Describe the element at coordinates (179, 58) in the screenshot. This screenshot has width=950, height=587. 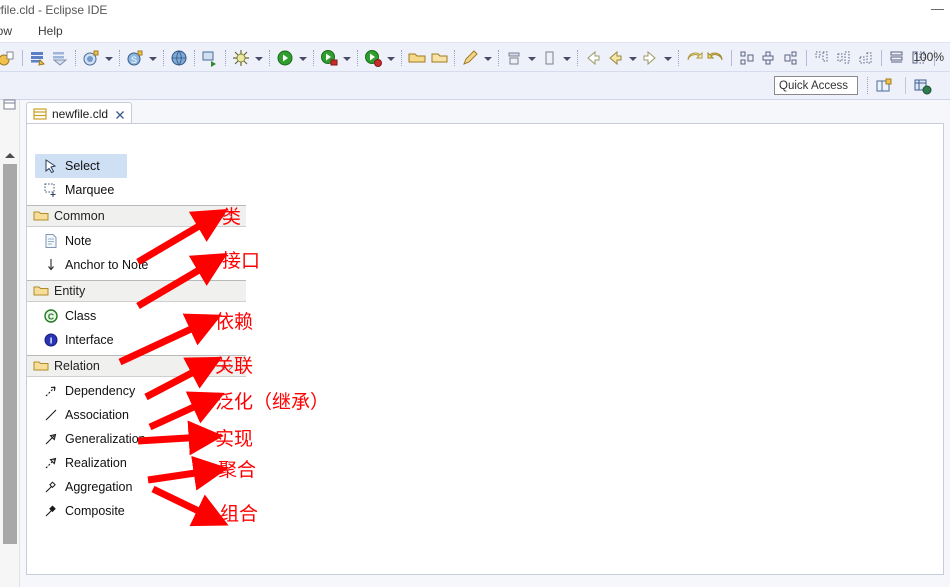
I see `web-browser-icon` at that location.